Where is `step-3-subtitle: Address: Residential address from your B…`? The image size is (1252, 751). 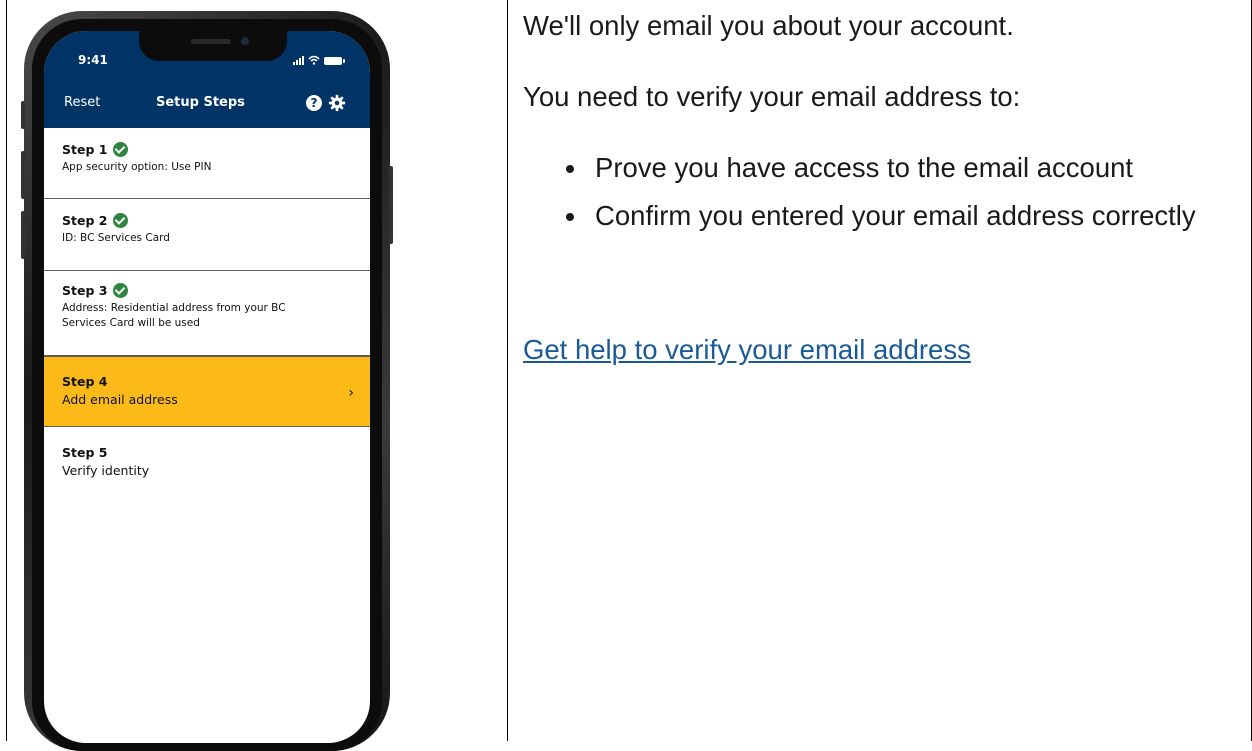
step-3-subtitle: Address: Residential address from your B… is located at coordinates (174, 315).